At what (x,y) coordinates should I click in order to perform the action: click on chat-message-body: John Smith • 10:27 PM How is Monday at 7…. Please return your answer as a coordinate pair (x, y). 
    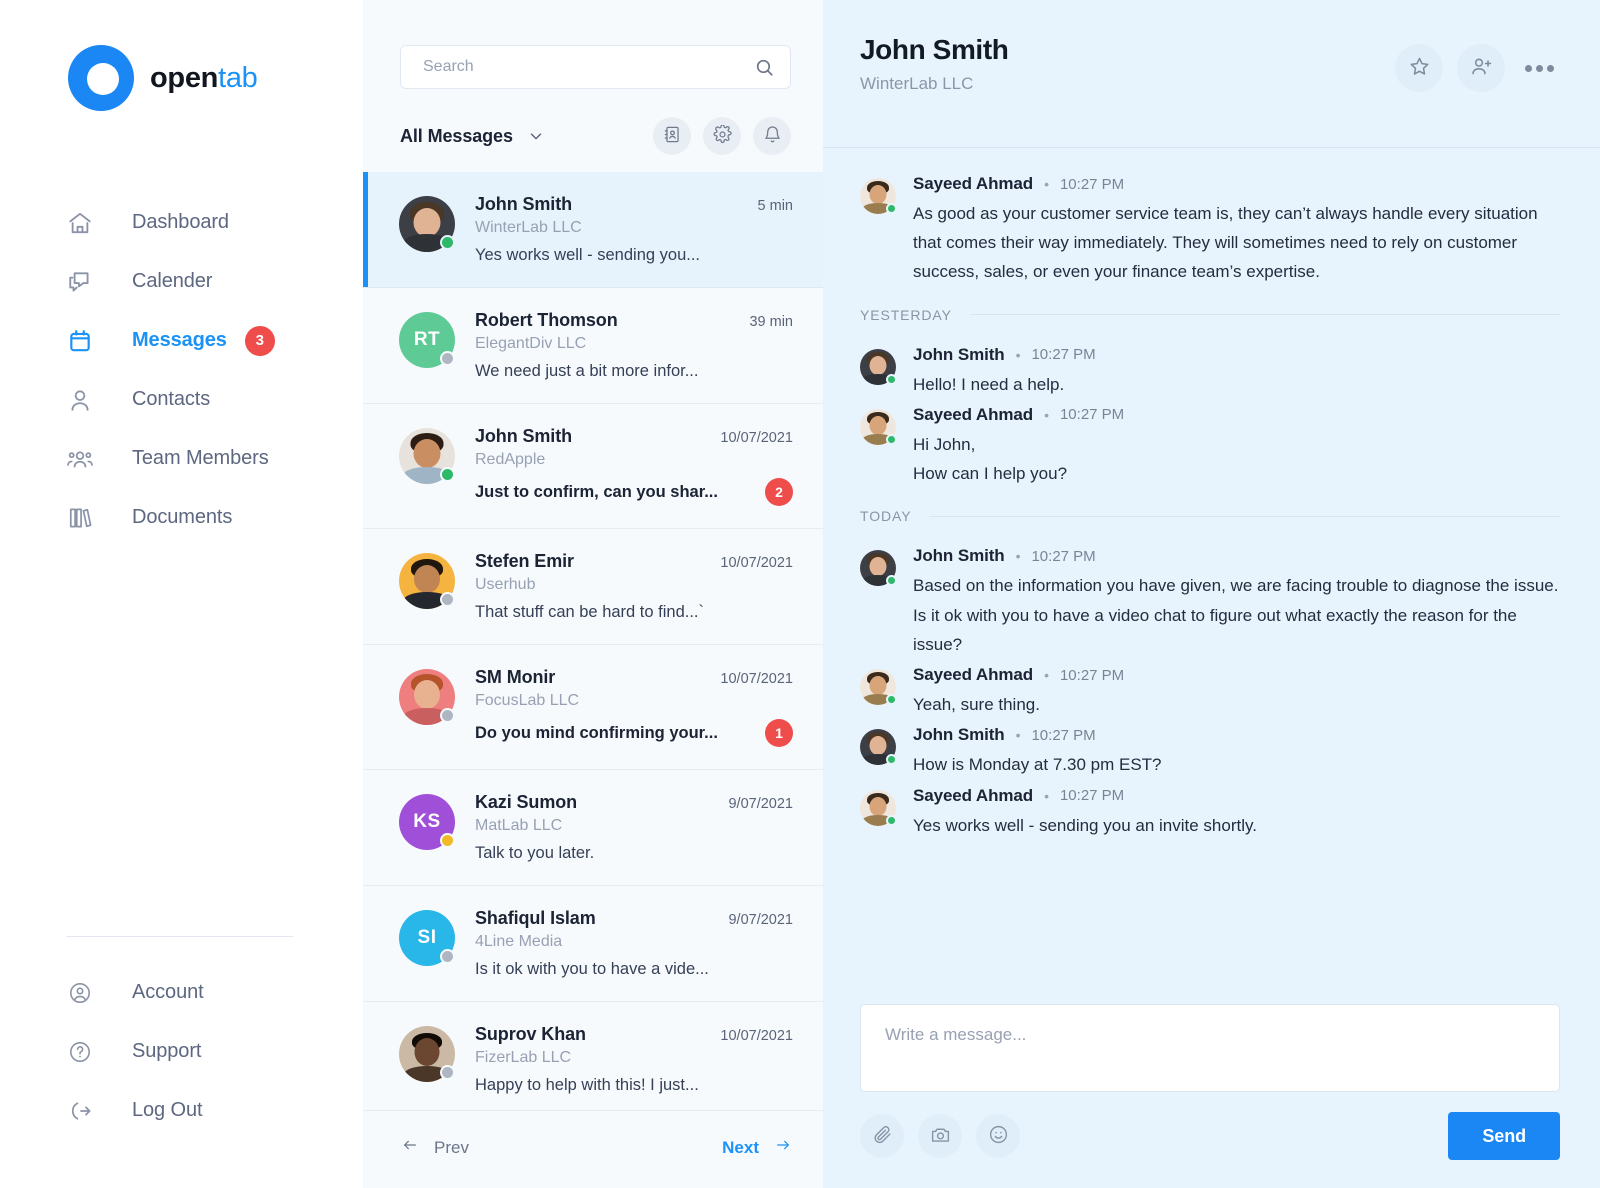
    Looking at the image, I should click on (1236, 752).